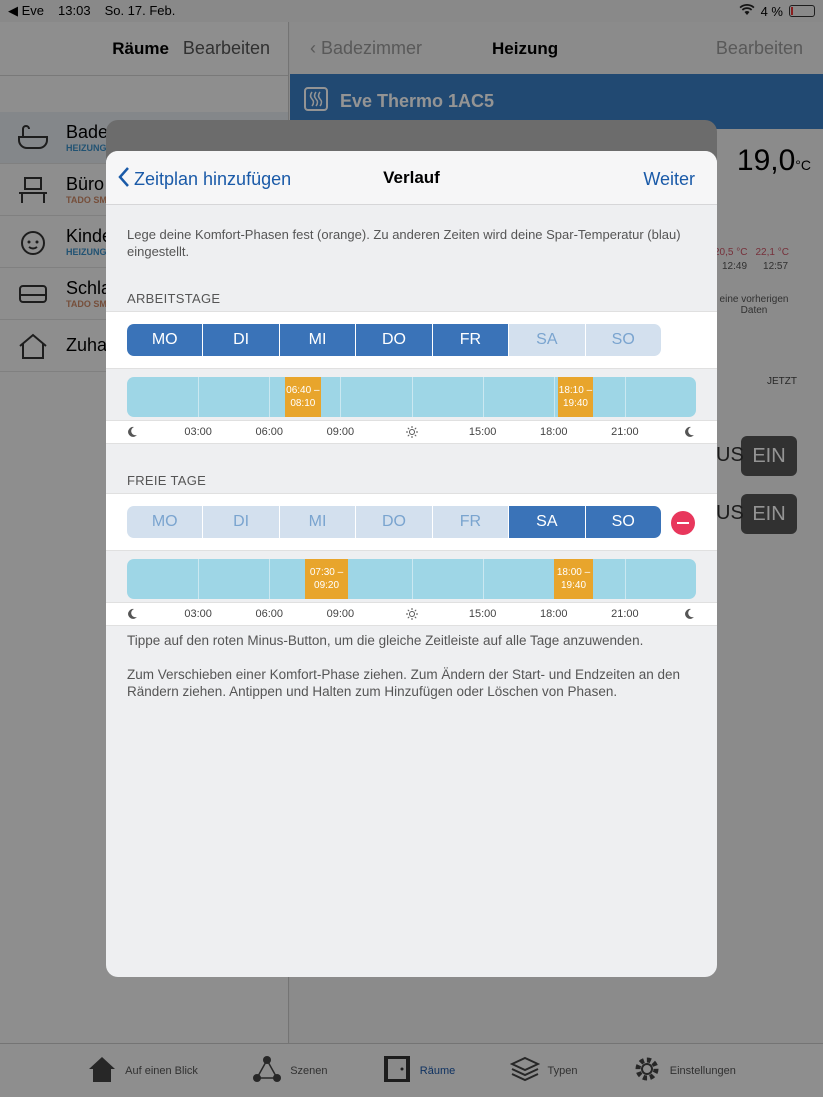 The width and height of the screenshot is (823, 1097). I want to click on phase-start-label: 18:00 –, so click(573, 572).